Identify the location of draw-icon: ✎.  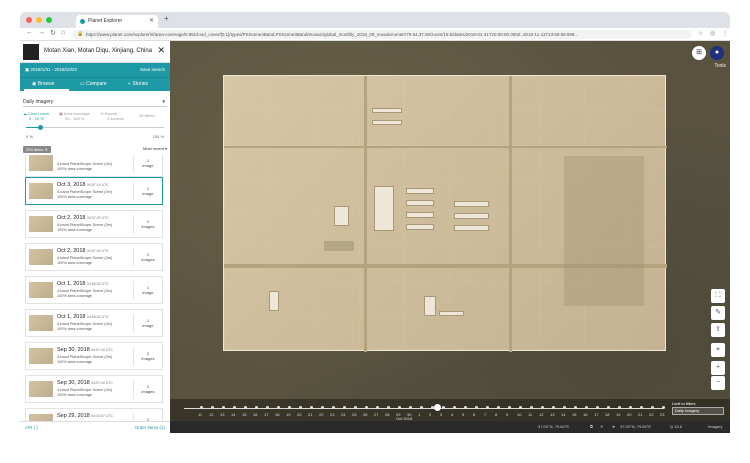
(718, 313).